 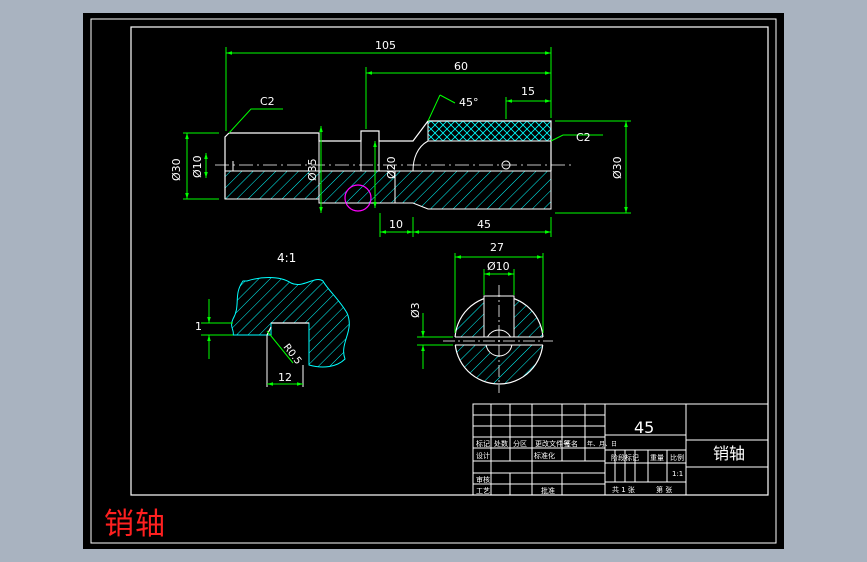 What do you see at coordinates (623, 489) in the screenshot?
I see `tb-sheets-total: 共 1 张` at bounding box center [623, 489].